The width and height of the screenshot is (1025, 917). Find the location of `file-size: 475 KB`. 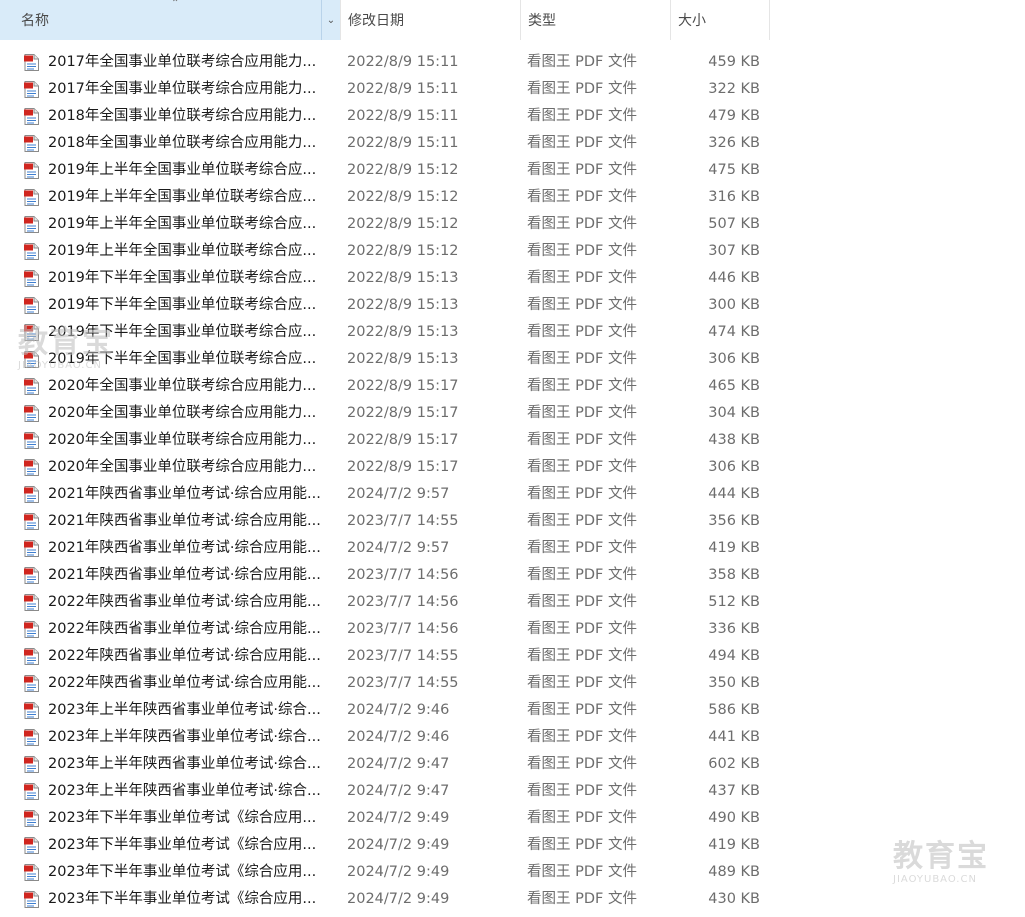

file-size: 475 KB is located at coordinates (734, 170).